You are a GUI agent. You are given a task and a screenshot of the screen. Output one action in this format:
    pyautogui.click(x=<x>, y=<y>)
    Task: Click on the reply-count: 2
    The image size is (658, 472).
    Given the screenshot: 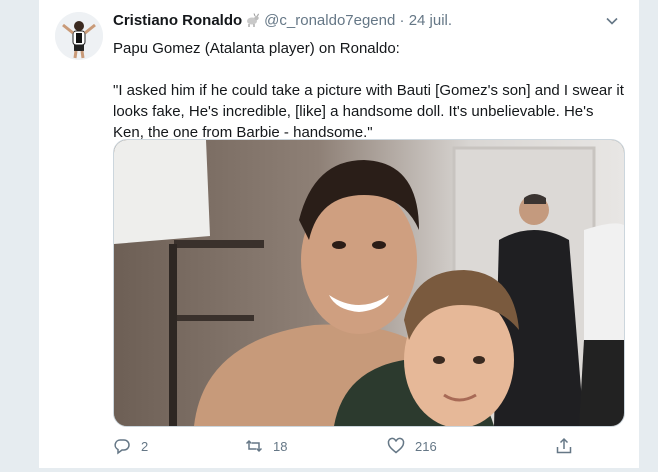 What is the action you would take?
    pyautogui.click(x=145, y=446)
    